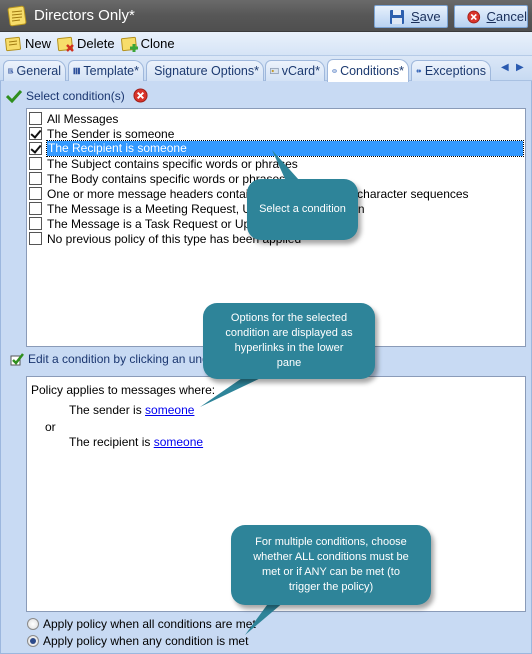  What do you see at coordinates (34, 70) in the screenshot?
I see `tab-general: General` at bounding box center [34, 70].